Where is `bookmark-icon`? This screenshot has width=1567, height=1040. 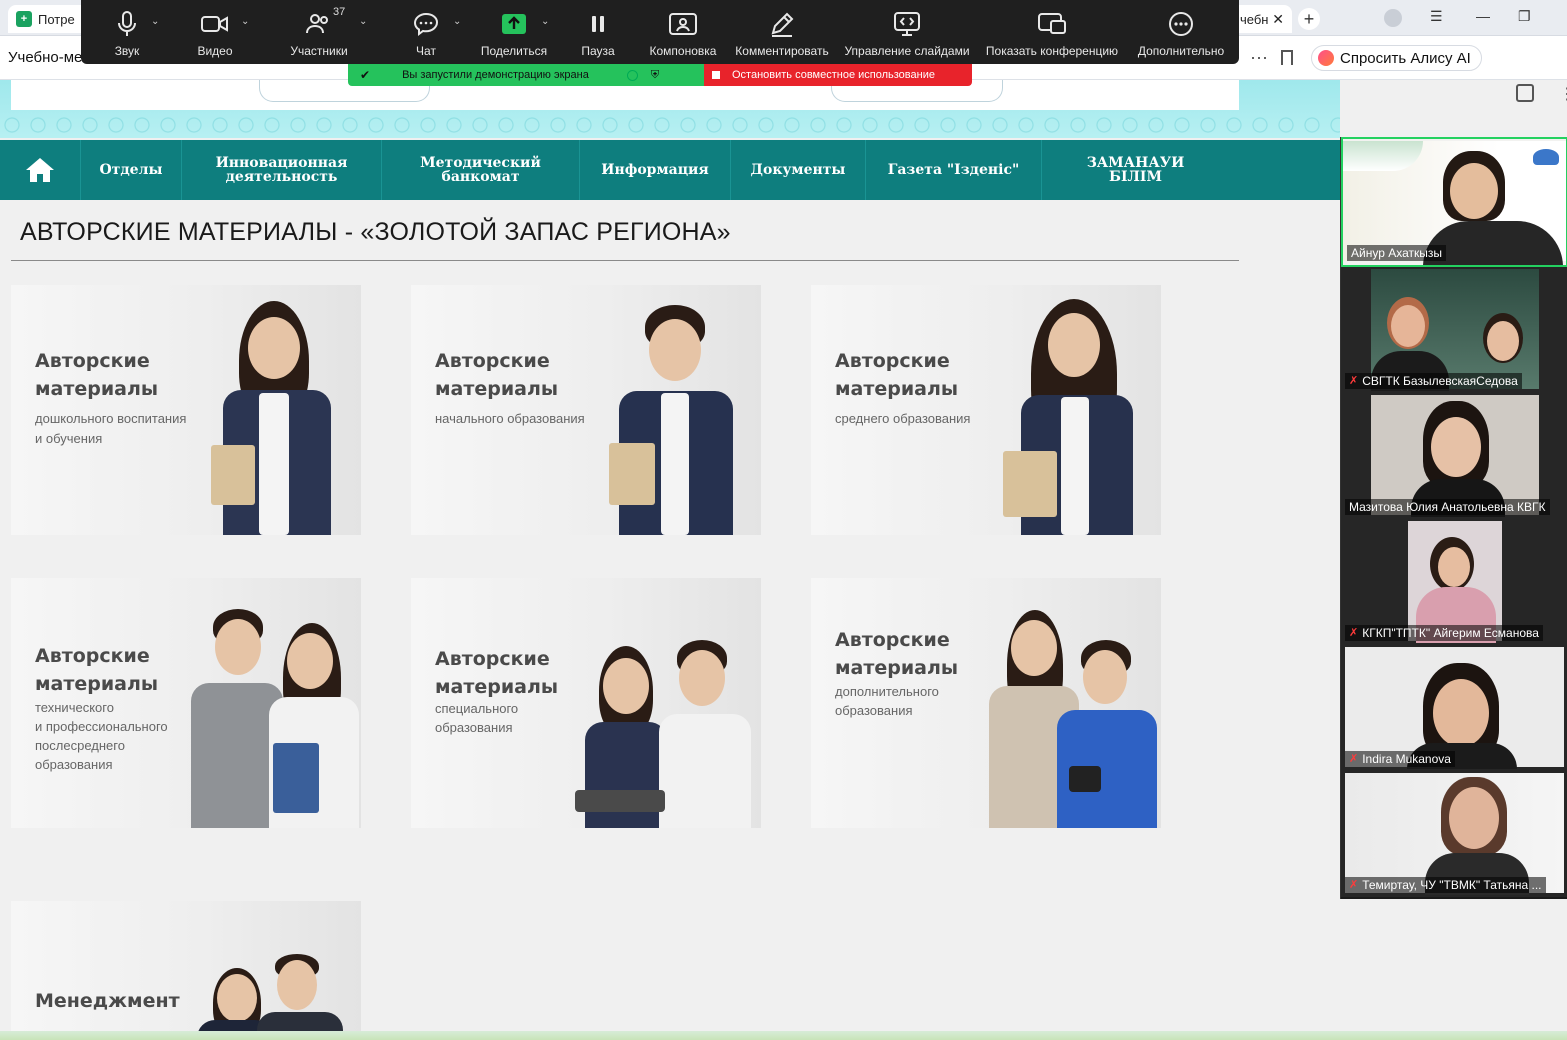 bookmark-icon is located at coordinates (1287, 57).